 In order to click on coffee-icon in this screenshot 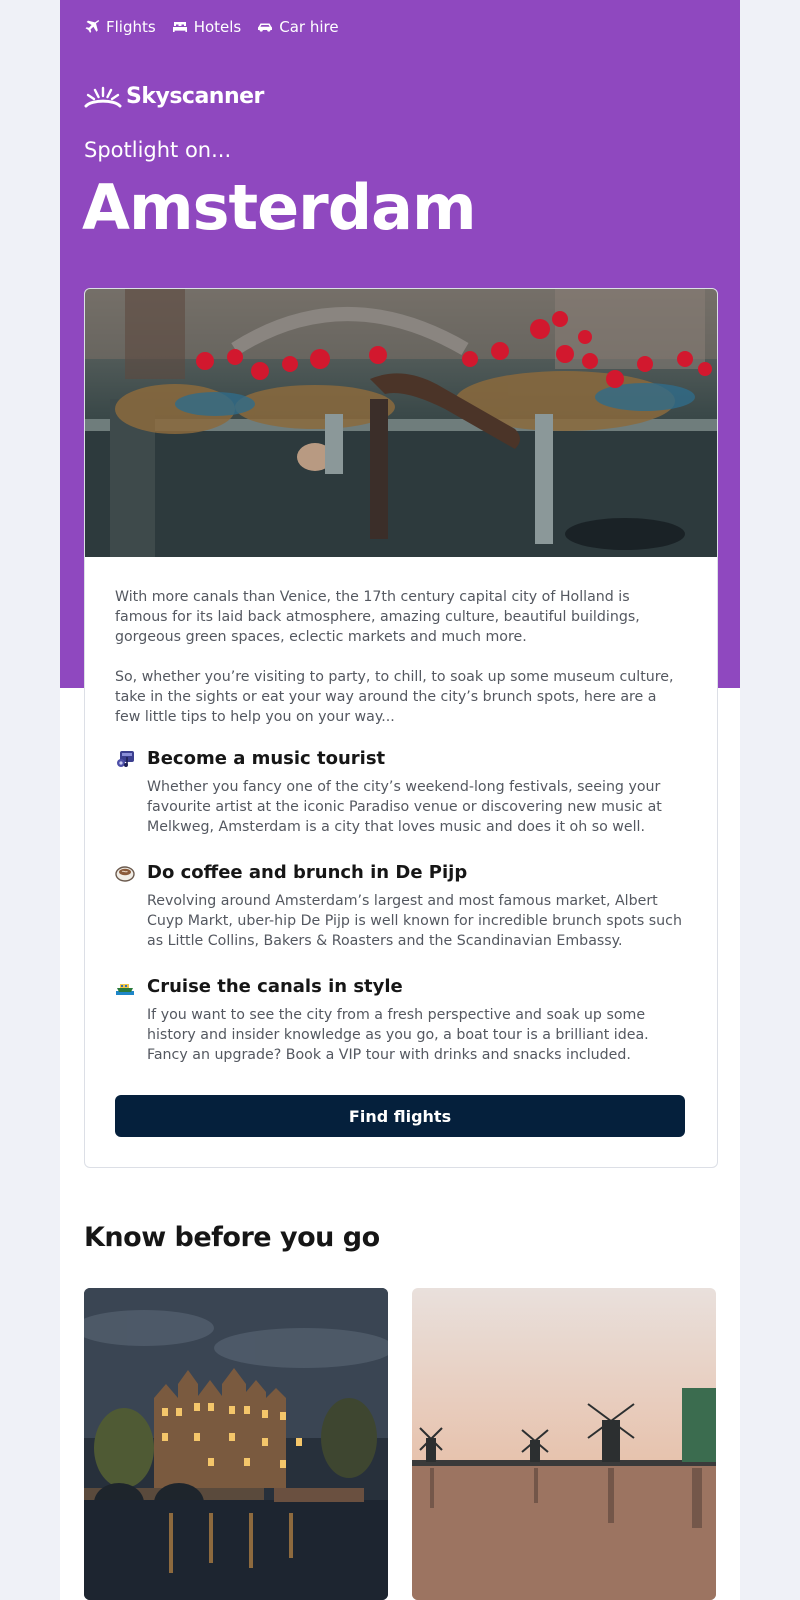, I will do `click(125, 874)`.